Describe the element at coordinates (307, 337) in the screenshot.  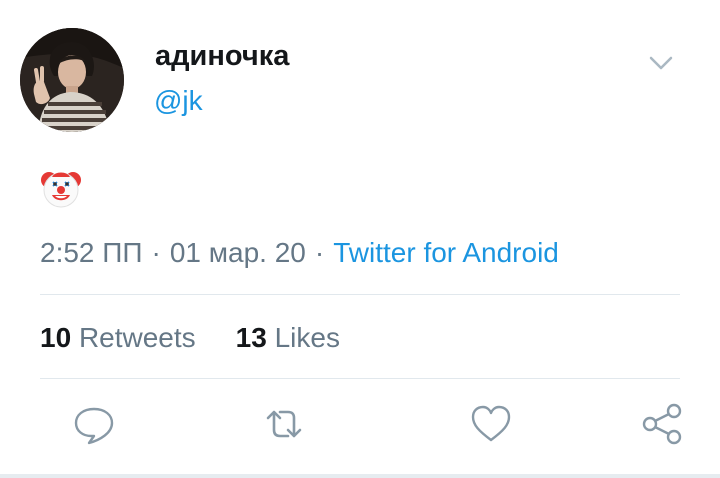
I see `likes-label: Likes` at that location.